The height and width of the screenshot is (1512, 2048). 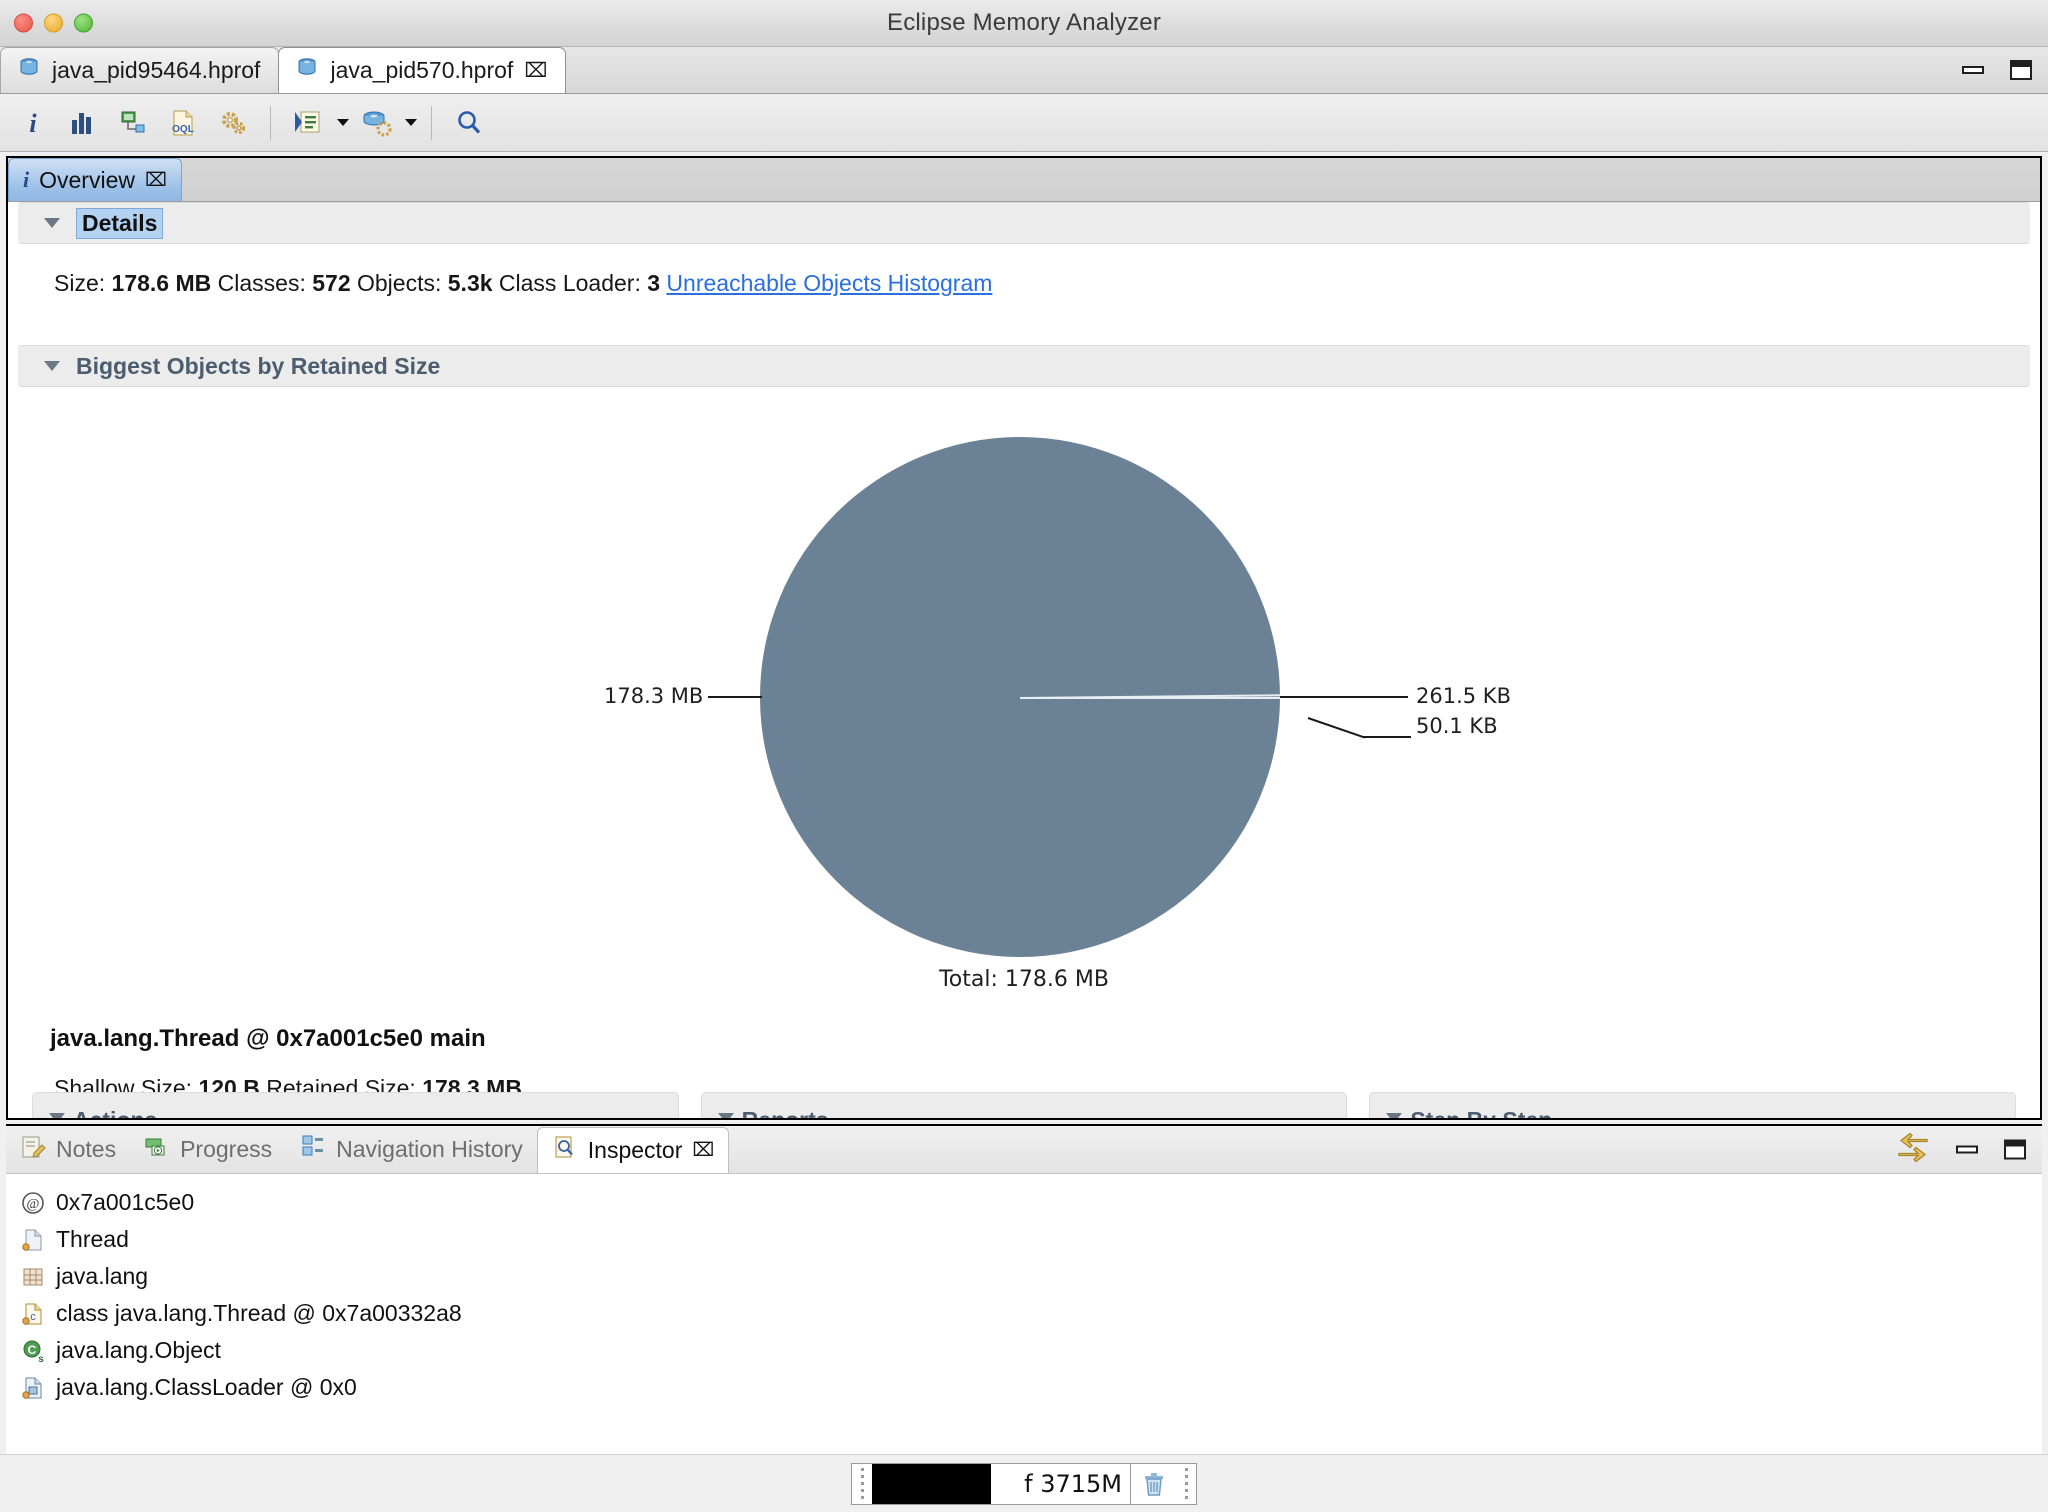 What do you see at coordinates (862, 1484) in the screenshot?
I see `drag-handle` at bounding box center [862, 1484].